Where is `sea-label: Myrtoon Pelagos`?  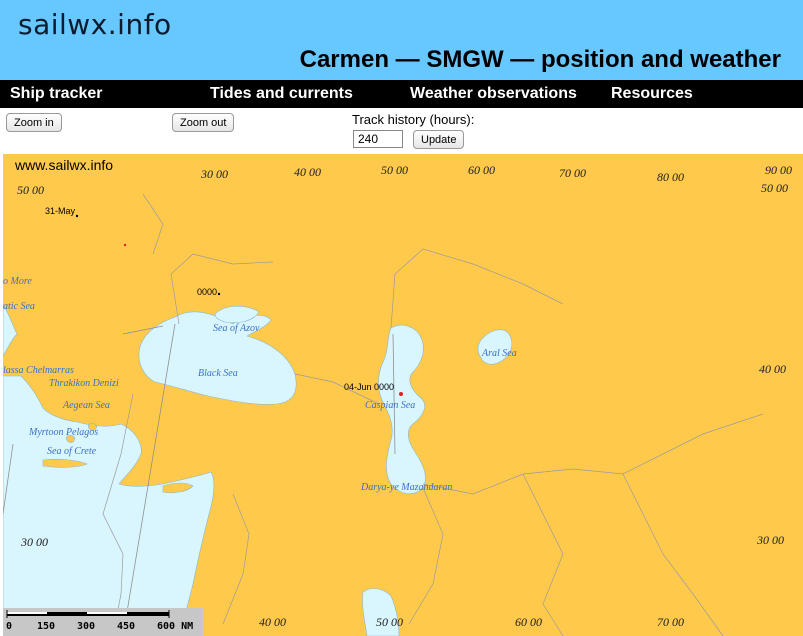
sea-label: Myrtoon Pelagos is located at coordinates (64, 432).